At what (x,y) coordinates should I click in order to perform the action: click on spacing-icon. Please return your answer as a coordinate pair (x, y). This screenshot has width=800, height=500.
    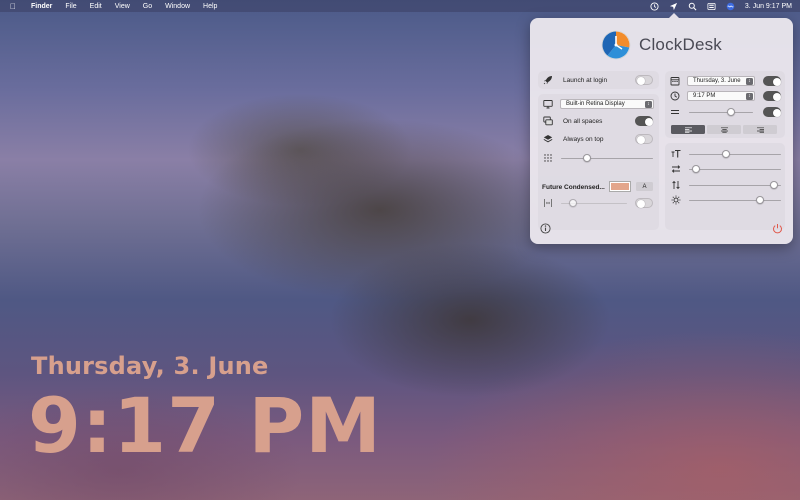
    Looking at the image, I should click on (547, 203).